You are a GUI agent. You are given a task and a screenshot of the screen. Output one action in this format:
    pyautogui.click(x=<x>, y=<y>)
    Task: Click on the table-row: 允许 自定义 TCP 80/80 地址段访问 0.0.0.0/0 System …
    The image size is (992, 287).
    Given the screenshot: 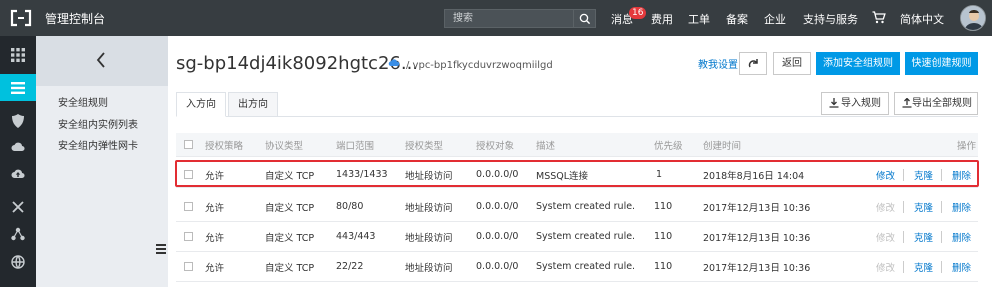 What is the action you would take?
    pyautogui.click(x=577, y=207)
    